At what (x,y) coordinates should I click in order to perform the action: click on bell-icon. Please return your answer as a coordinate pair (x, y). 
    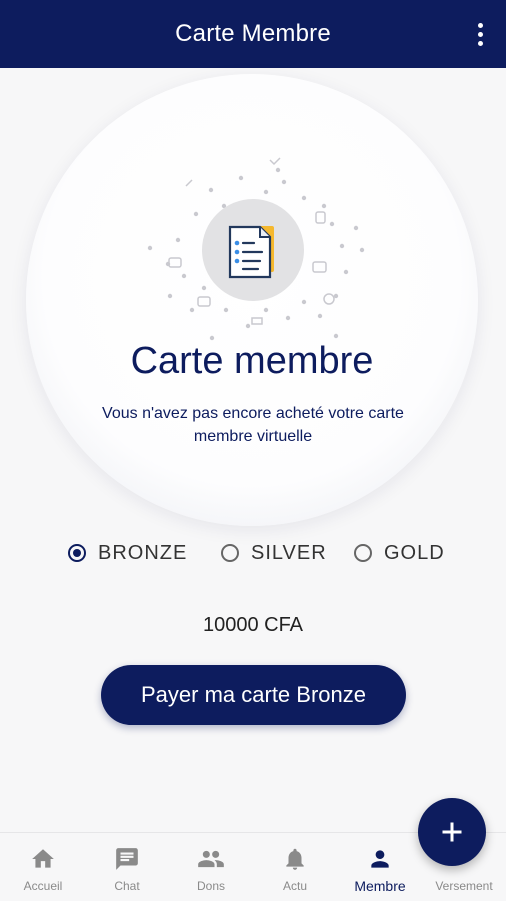
    Looking at the image, I should click on (295, 859).